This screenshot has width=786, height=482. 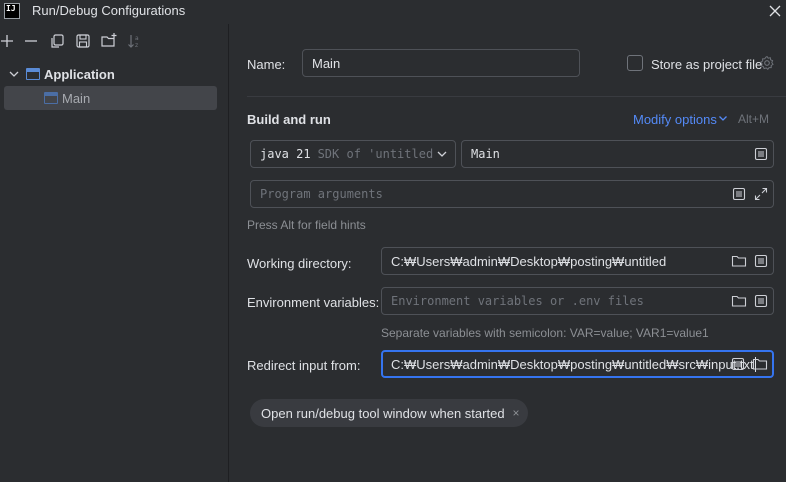 What do you see at coordinates (754, 119) in the screenshot?
I see `modify-options-shortcut: Alt+M` at bounding box center [754, 119].